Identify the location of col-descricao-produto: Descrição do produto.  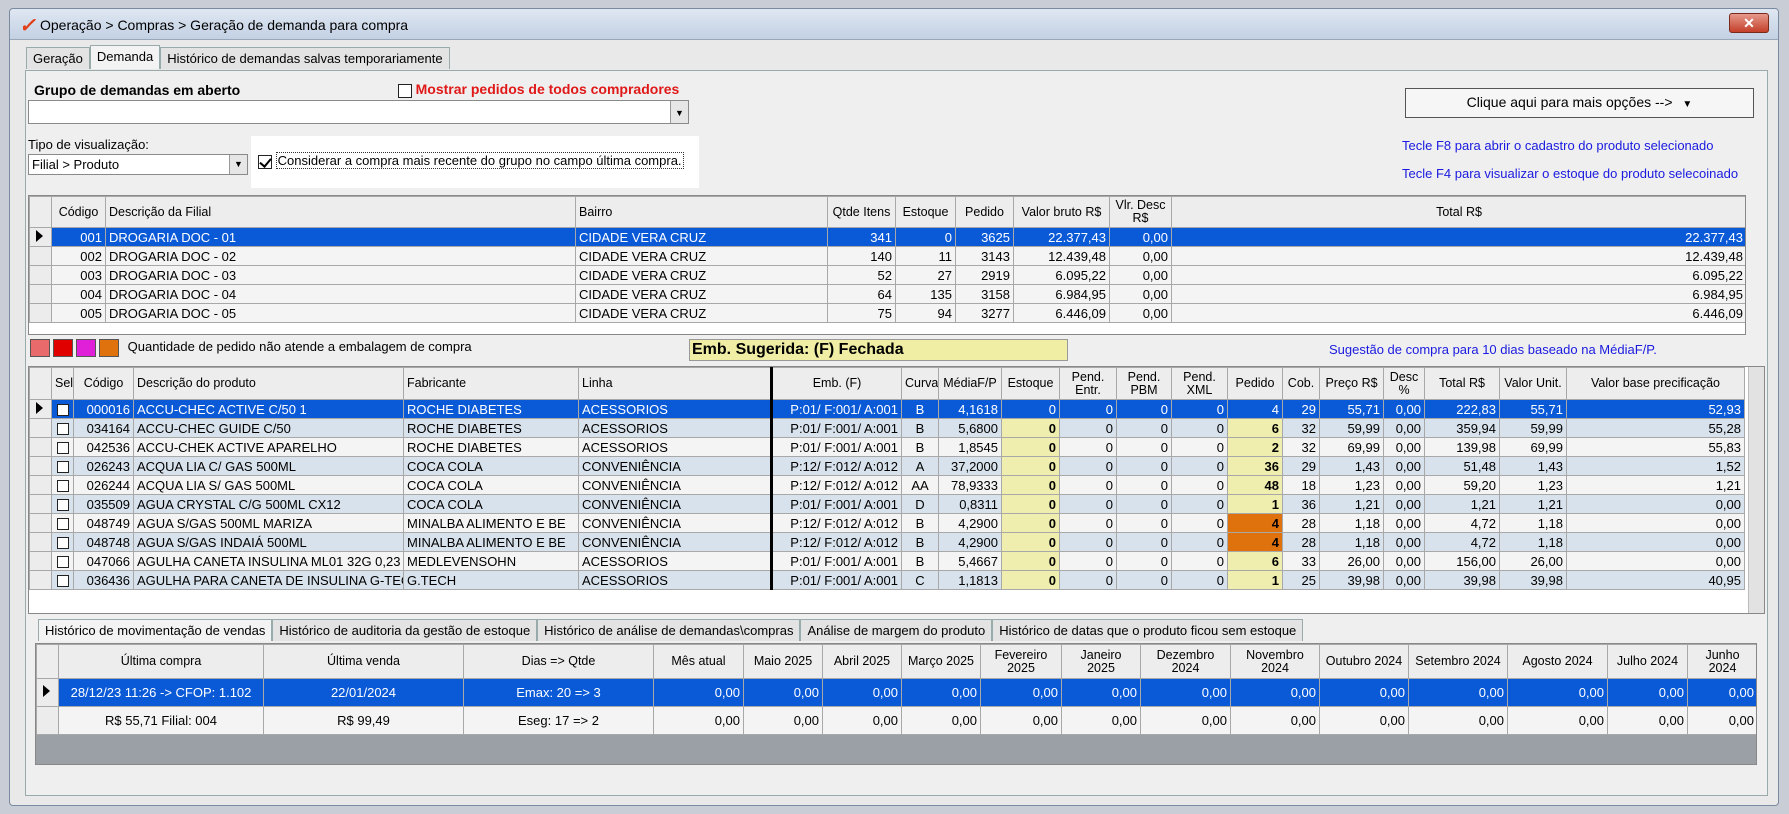
(268, 383).